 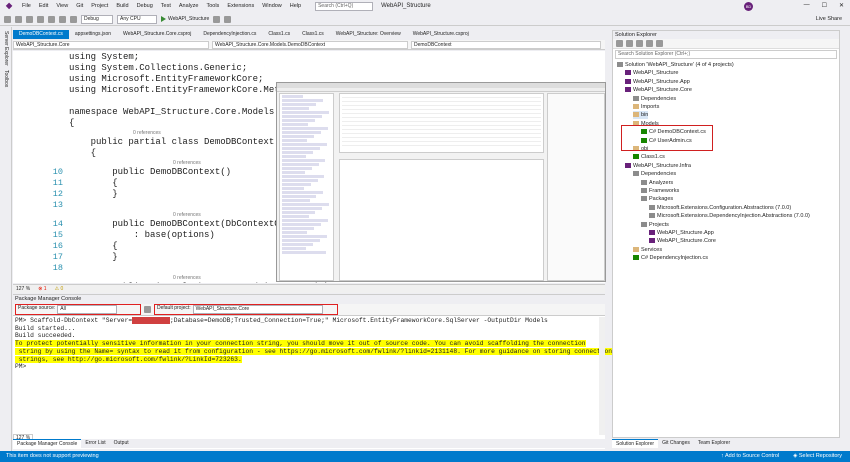 I want to click on save-all-icon, so click(x=51, y=19).